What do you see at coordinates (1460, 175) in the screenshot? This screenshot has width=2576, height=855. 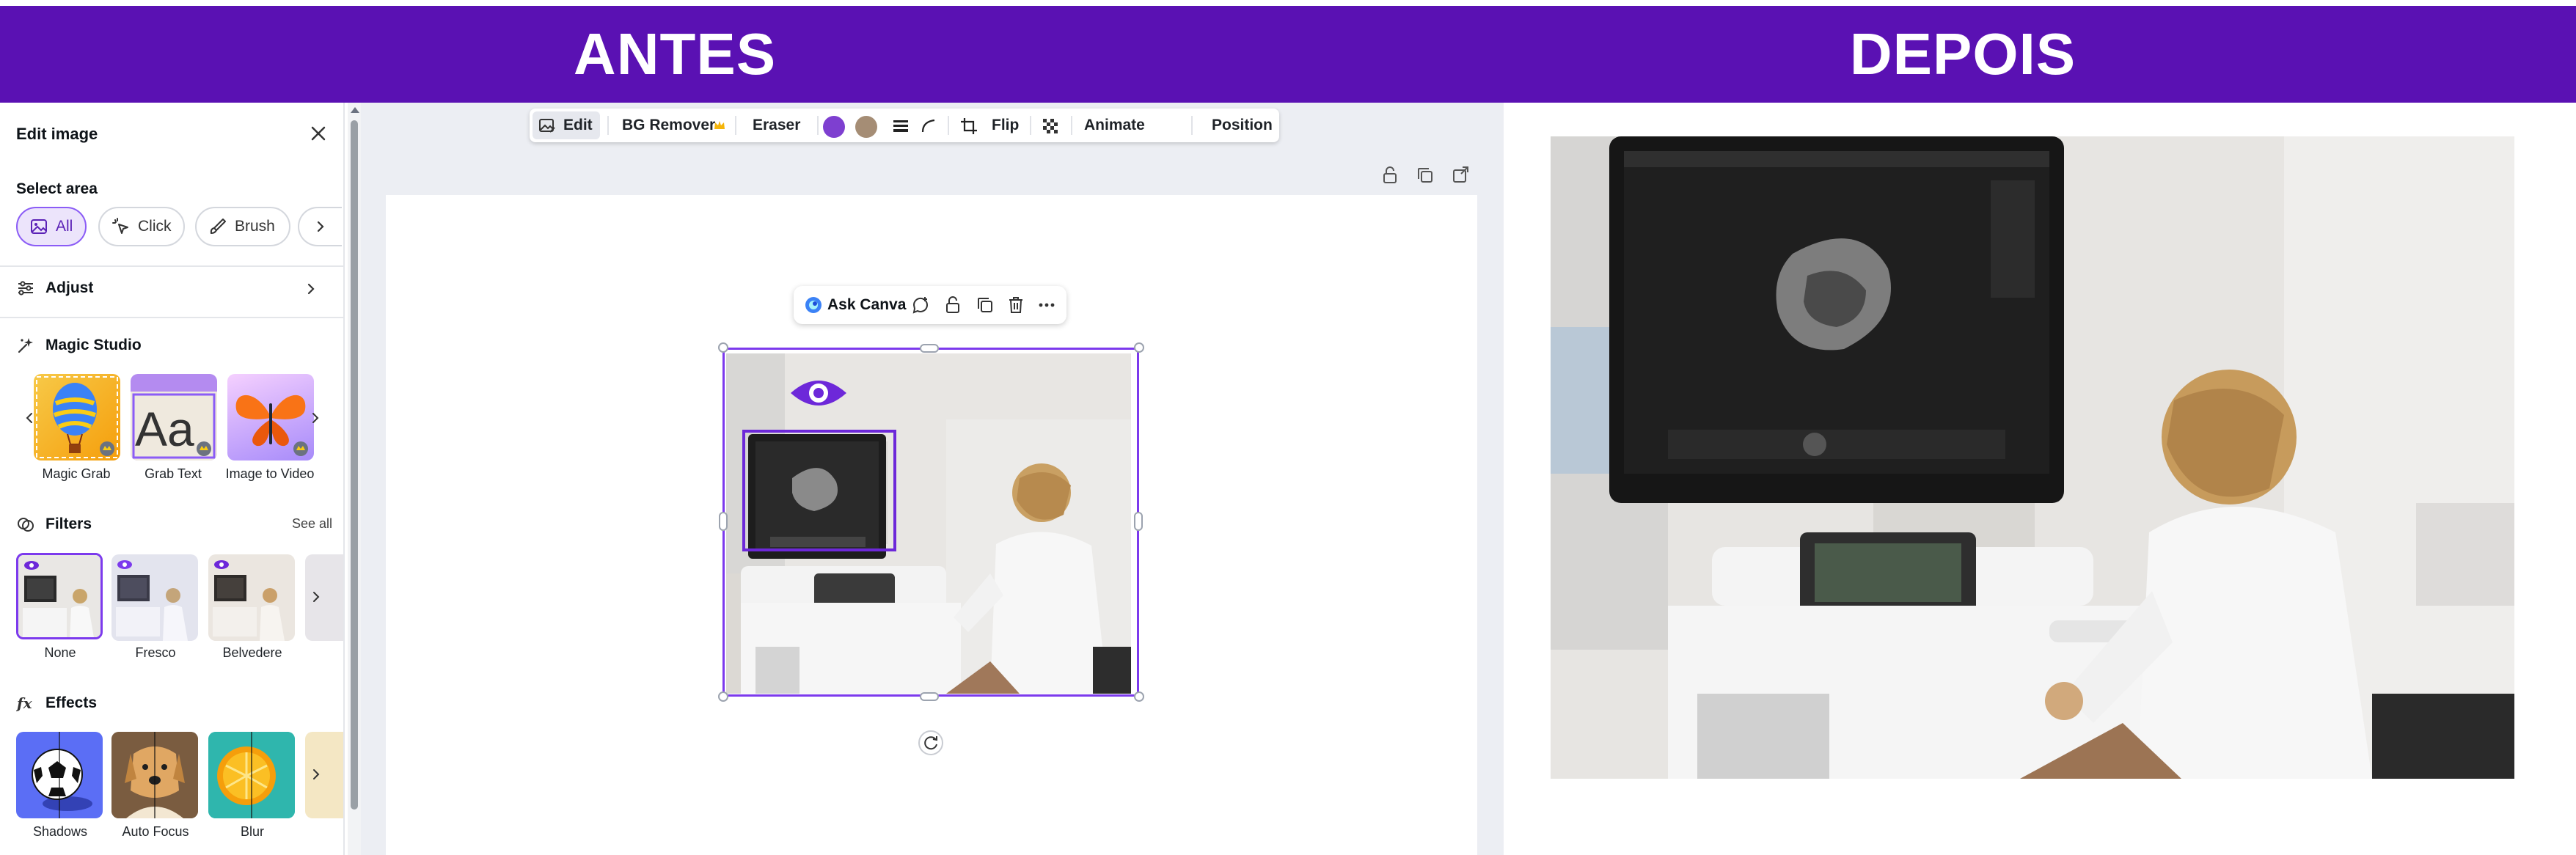 I see `add-page-icon` at bounding box center [1460, 175].